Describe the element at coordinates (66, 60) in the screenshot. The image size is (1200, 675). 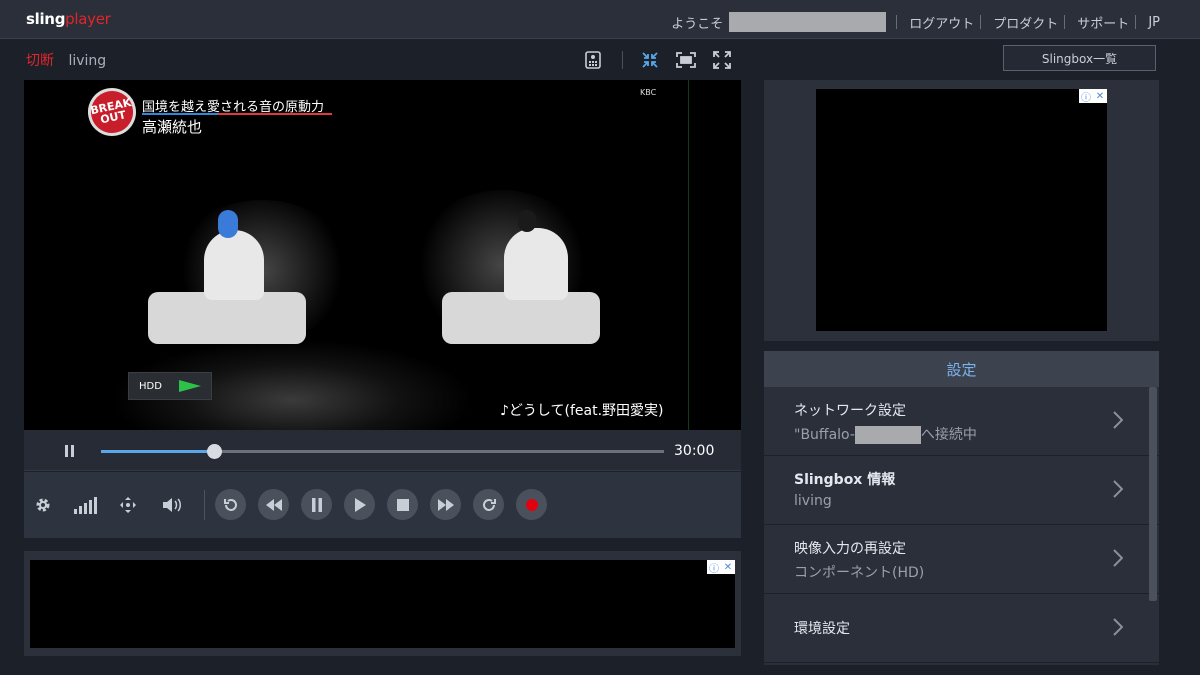
I see `connection-status: 切断 living` at that location.